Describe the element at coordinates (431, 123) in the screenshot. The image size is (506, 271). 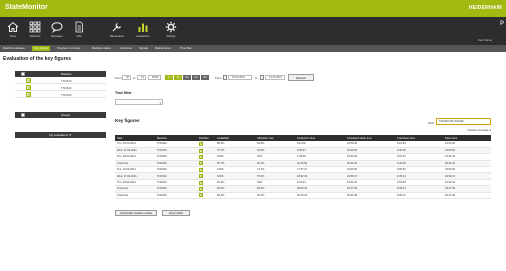
I see `find-label: Find:` at that location.